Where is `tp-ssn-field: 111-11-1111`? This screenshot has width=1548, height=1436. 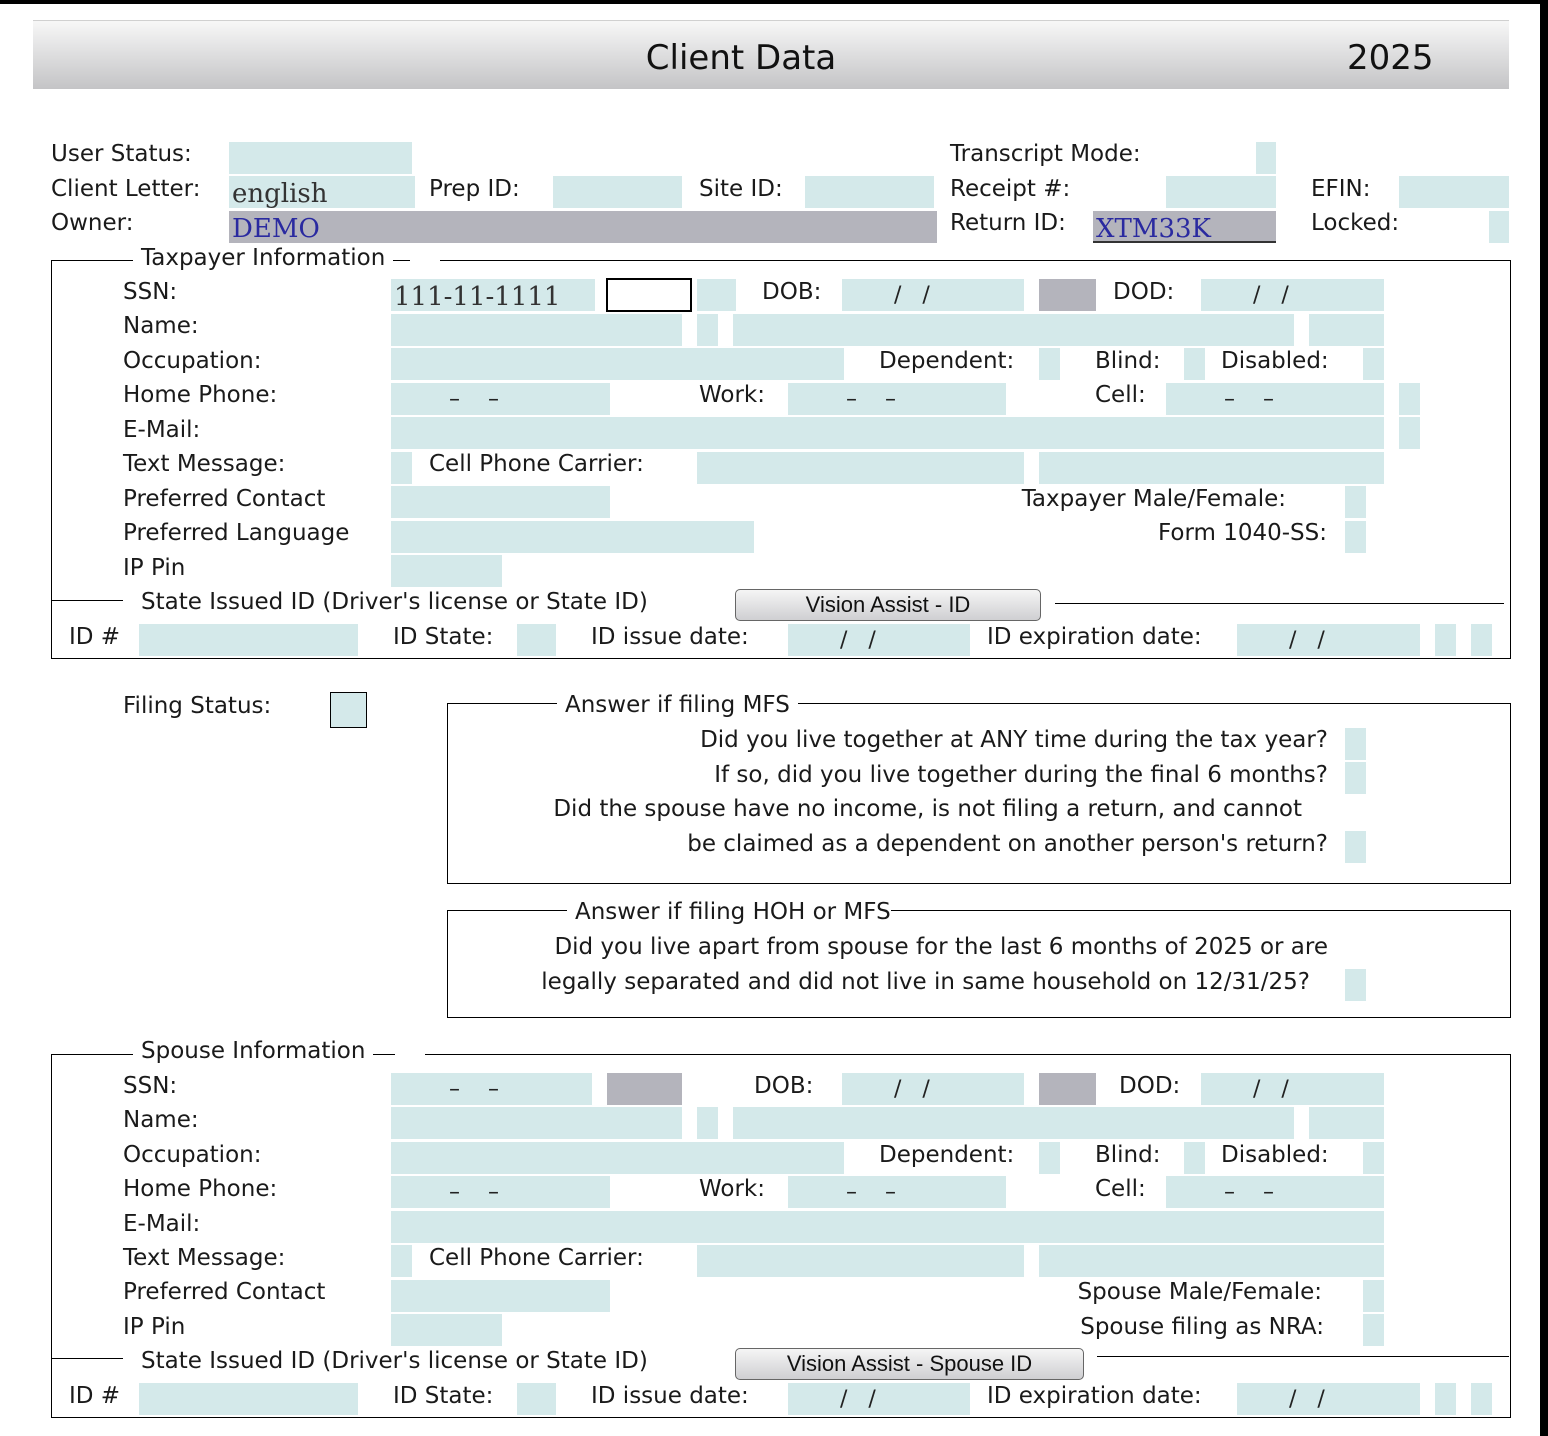 tp-ssn-field: 111-11-1111 is located at coordinates (493, 295).